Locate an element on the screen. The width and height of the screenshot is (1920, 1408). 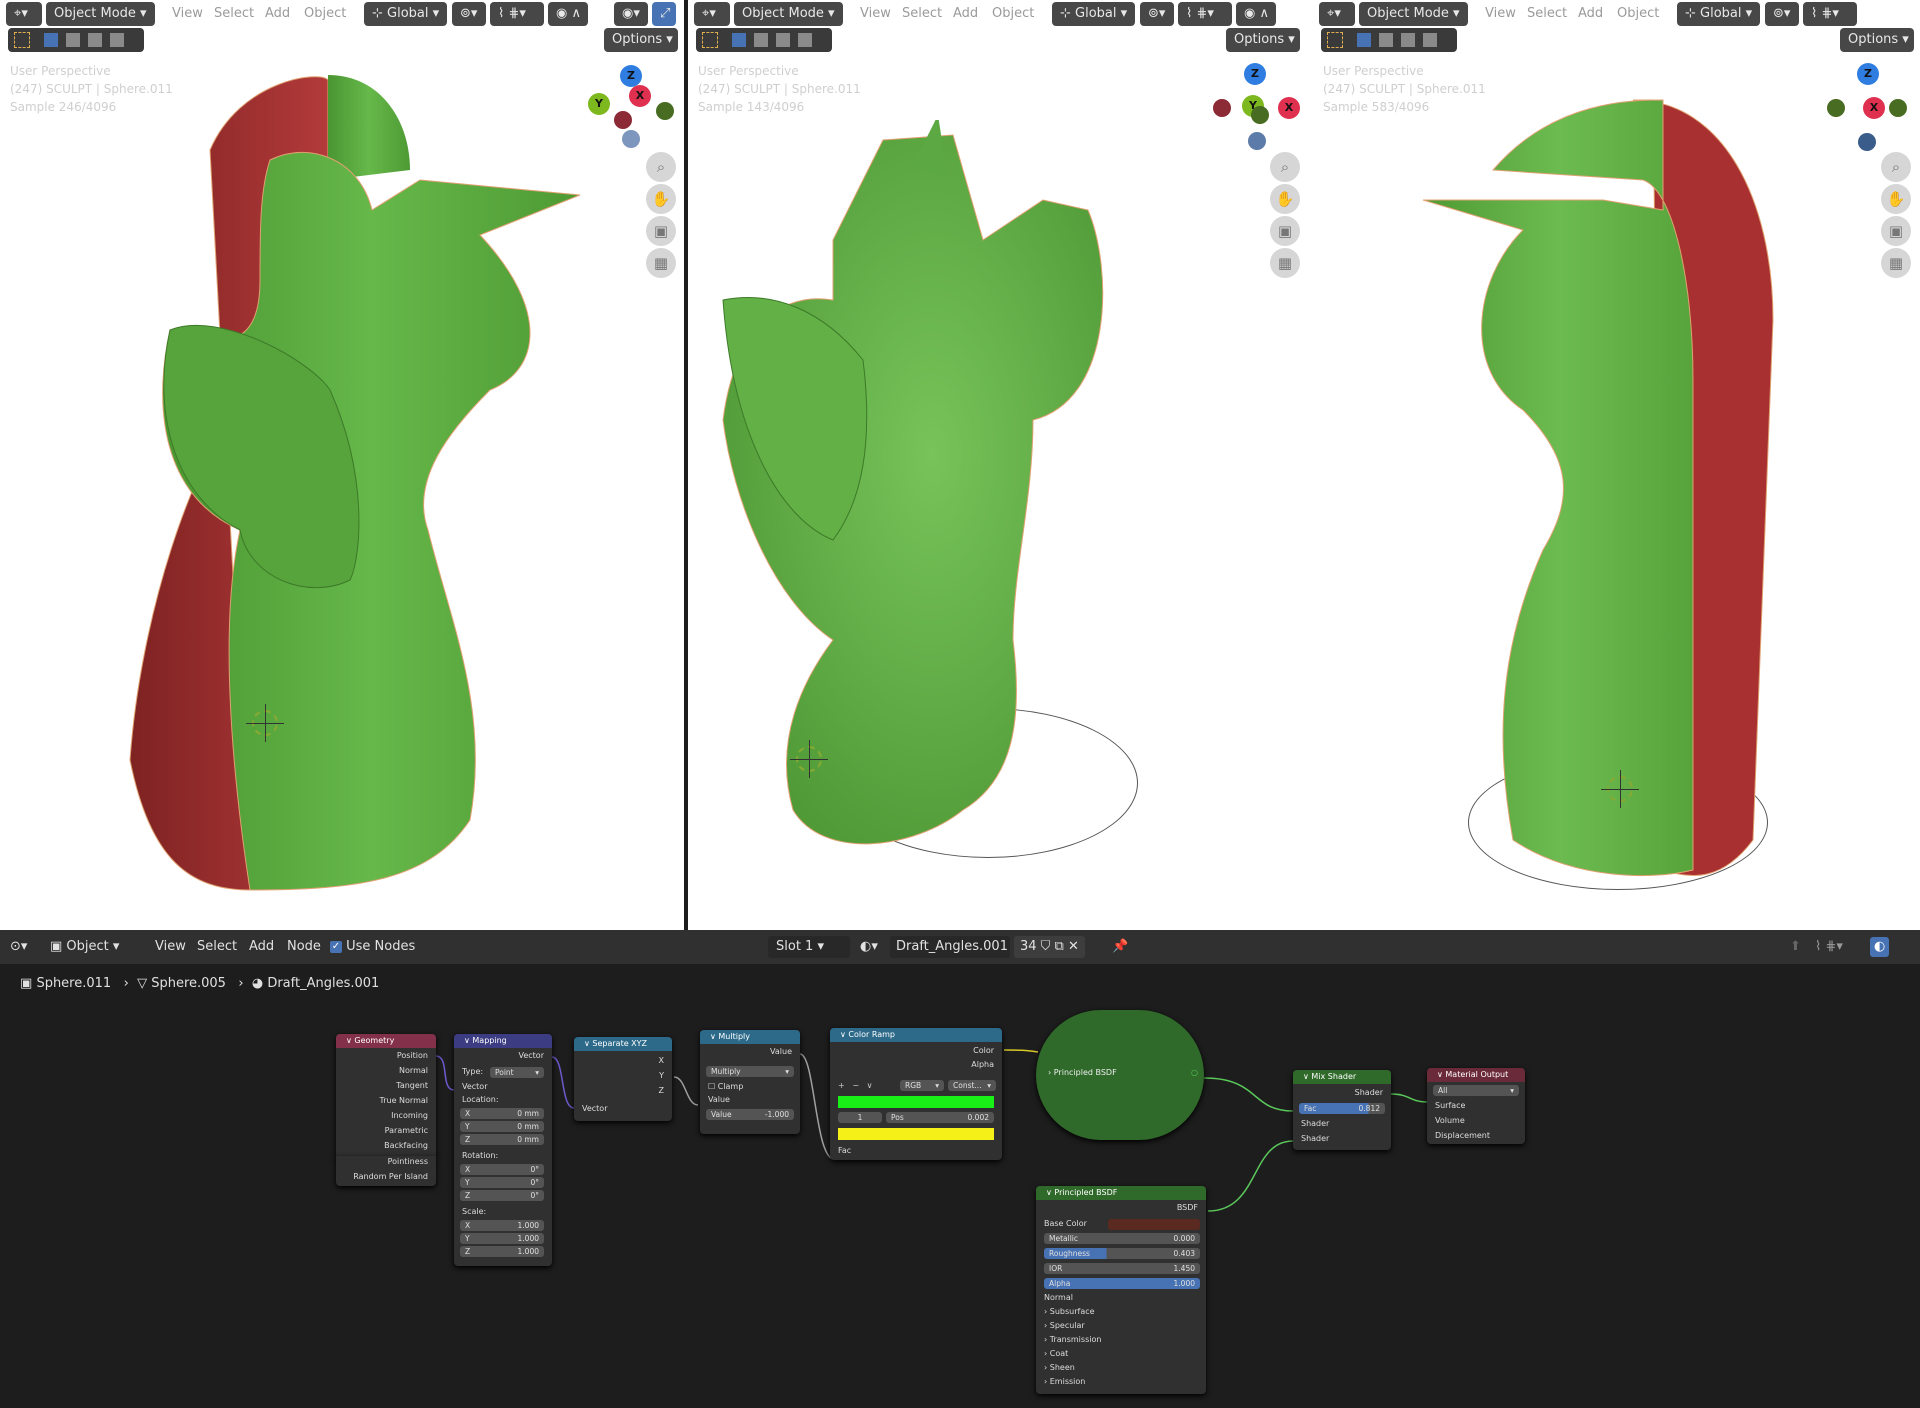
gizmo-toggle-icon: ⤢ is located at coordinates (664, 14).